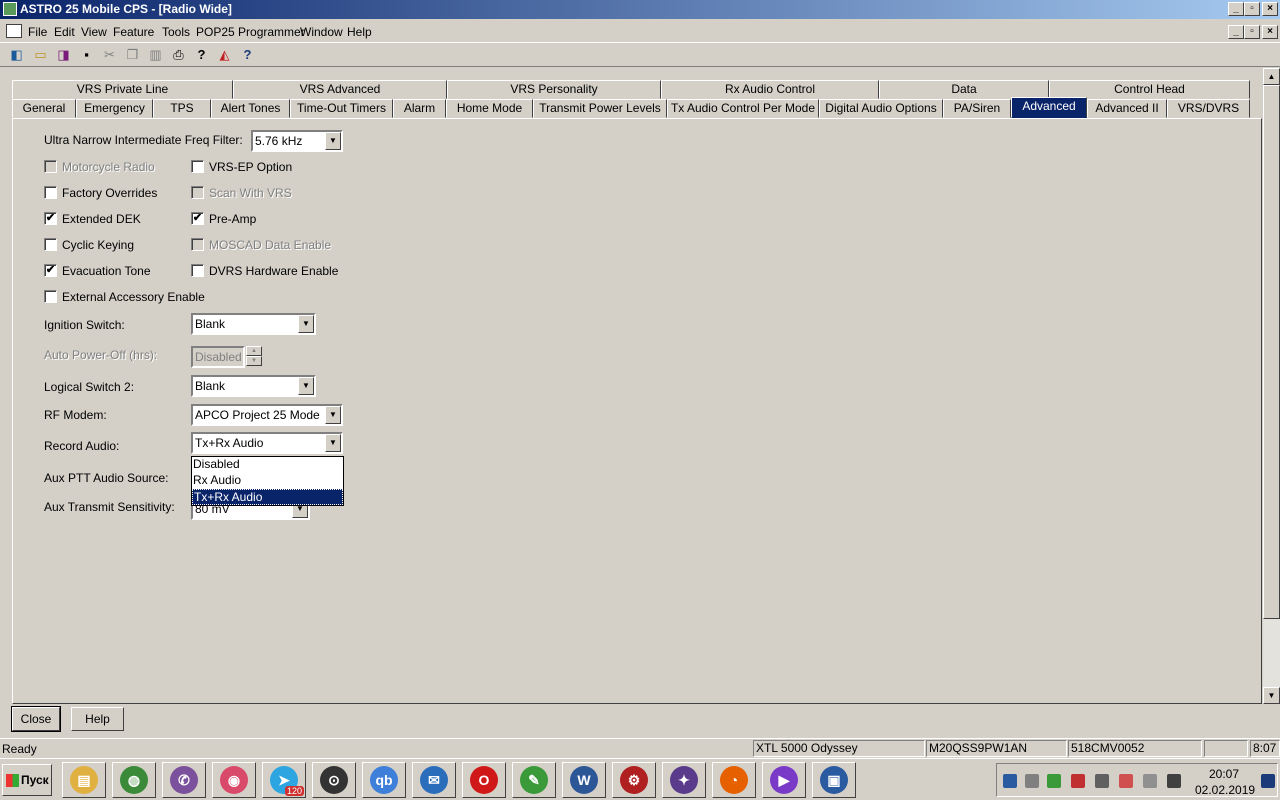  I want to click on tab-tps: TPS, so click(182, 108).